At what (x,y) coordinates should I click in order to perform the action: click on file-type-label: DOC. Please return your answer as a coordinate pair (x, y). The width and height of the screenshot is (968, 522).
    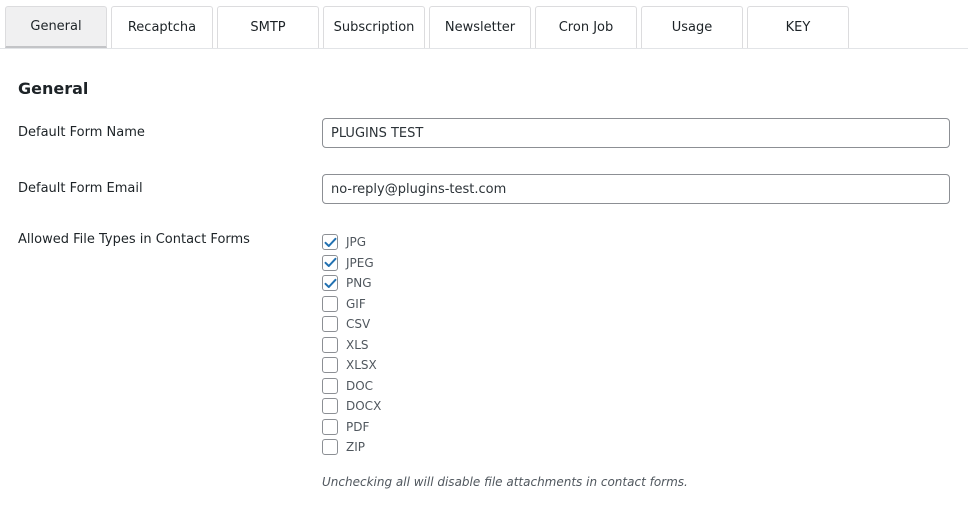
    Looking at the image, I should click on (360, 385).